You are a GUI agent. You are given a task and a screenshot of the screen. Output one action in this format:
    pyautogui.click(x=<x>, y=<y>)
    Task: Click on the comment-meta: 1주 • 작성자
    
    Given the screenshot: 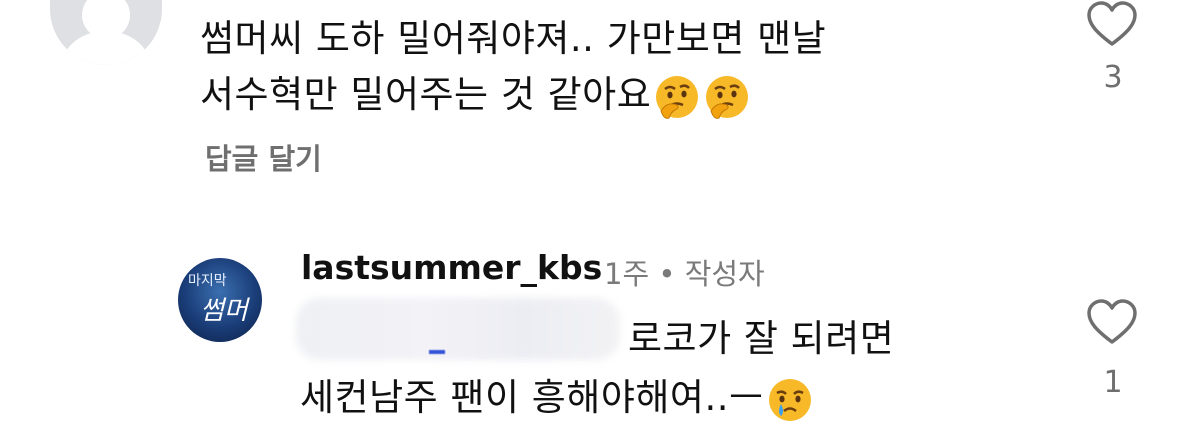 What is the action you would take?
    pyautogui.click(x=684, y=272)
    